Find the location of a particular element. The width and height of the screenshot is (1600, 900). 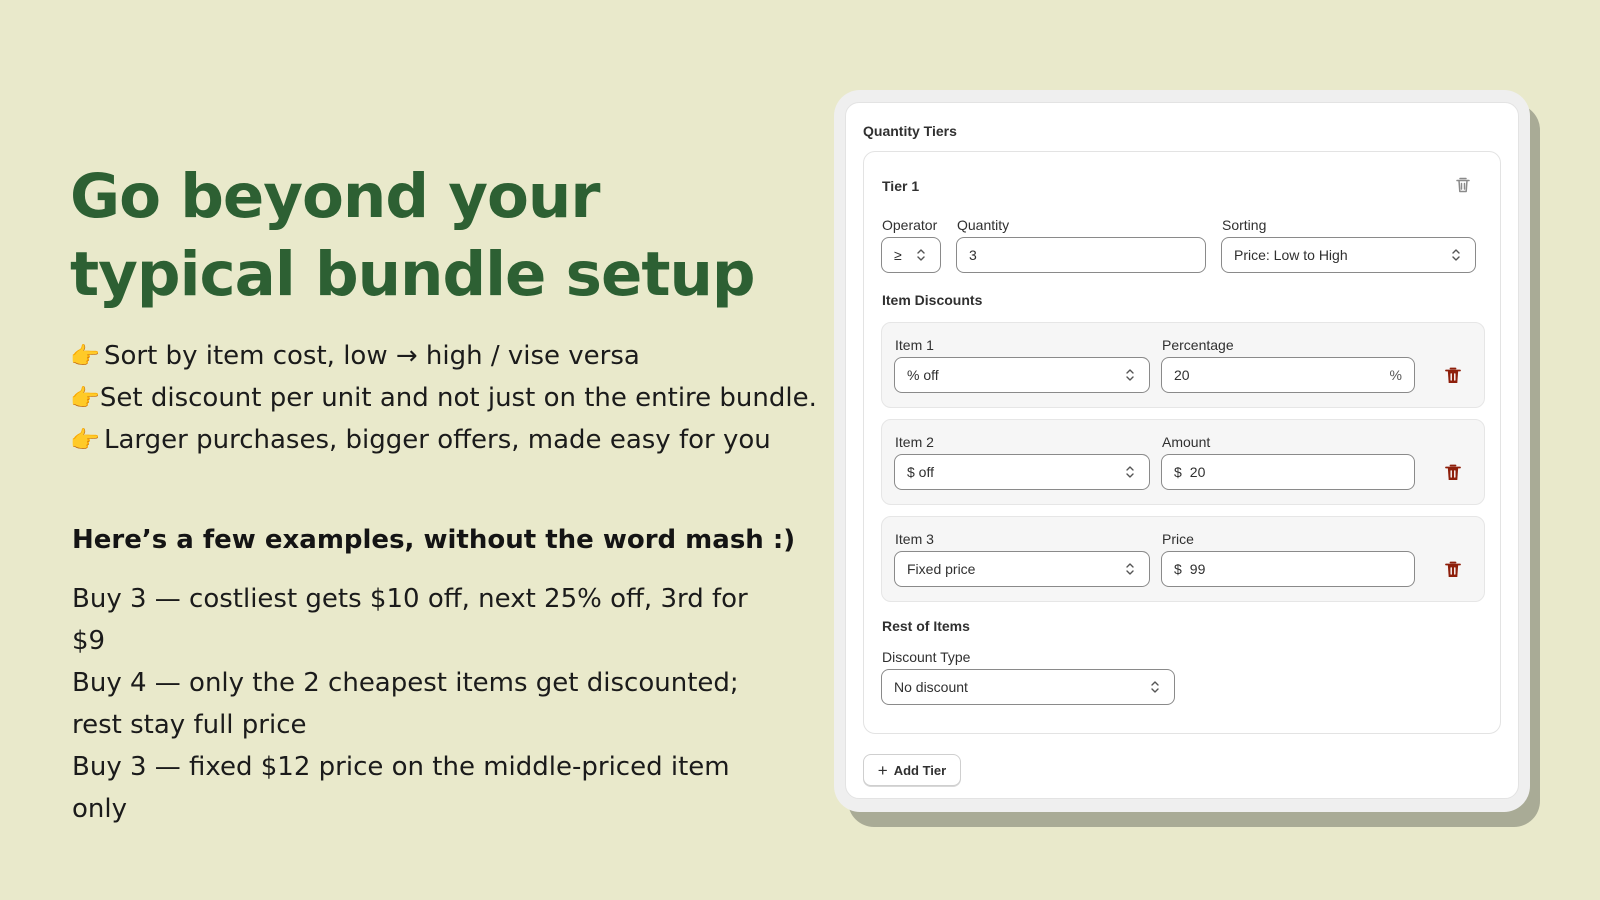

percentage-value: 20 is located at coordinates (1182, 375).